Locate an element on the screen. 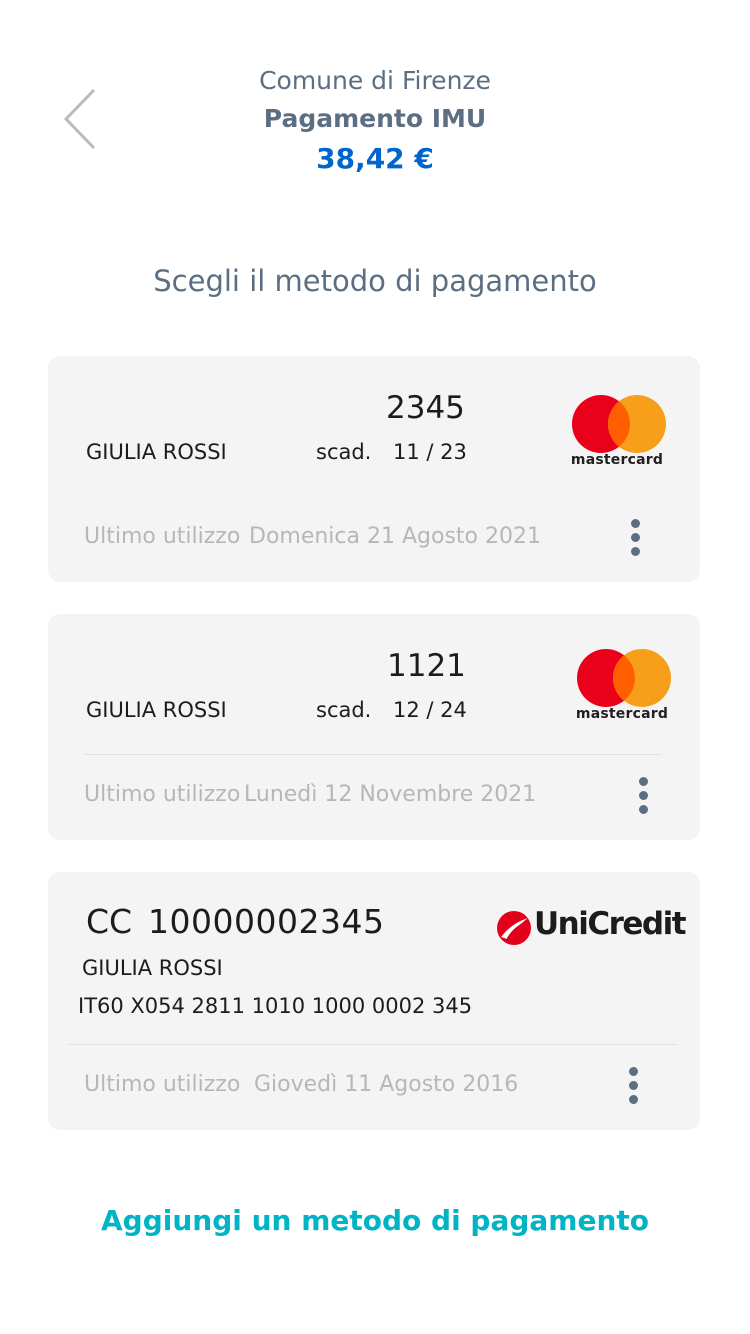  card-last-digits: 2345 is located at coordinates (425, 408).